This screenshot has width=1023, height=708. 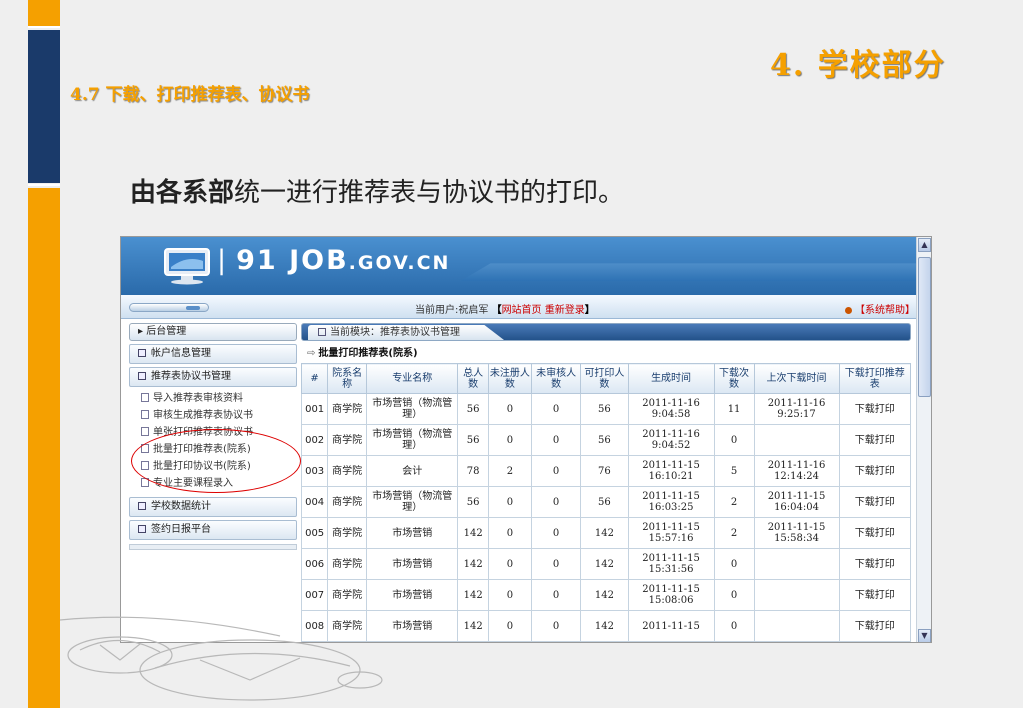 What do you see at coordinates (796, 476) in the screenshot?
I see `cell-time: 12:14:24` at bounding box center [796, 476].